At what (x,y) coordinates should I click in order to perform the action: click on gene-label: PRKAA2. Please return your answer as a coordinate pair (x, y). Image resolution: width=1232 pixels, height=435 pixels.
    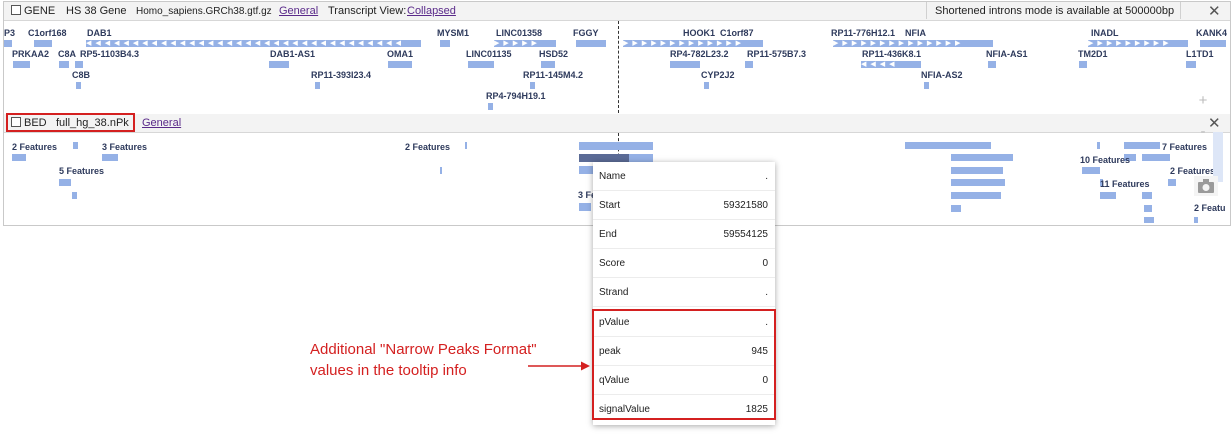
    Looking at the image, I should click on (31, 54).